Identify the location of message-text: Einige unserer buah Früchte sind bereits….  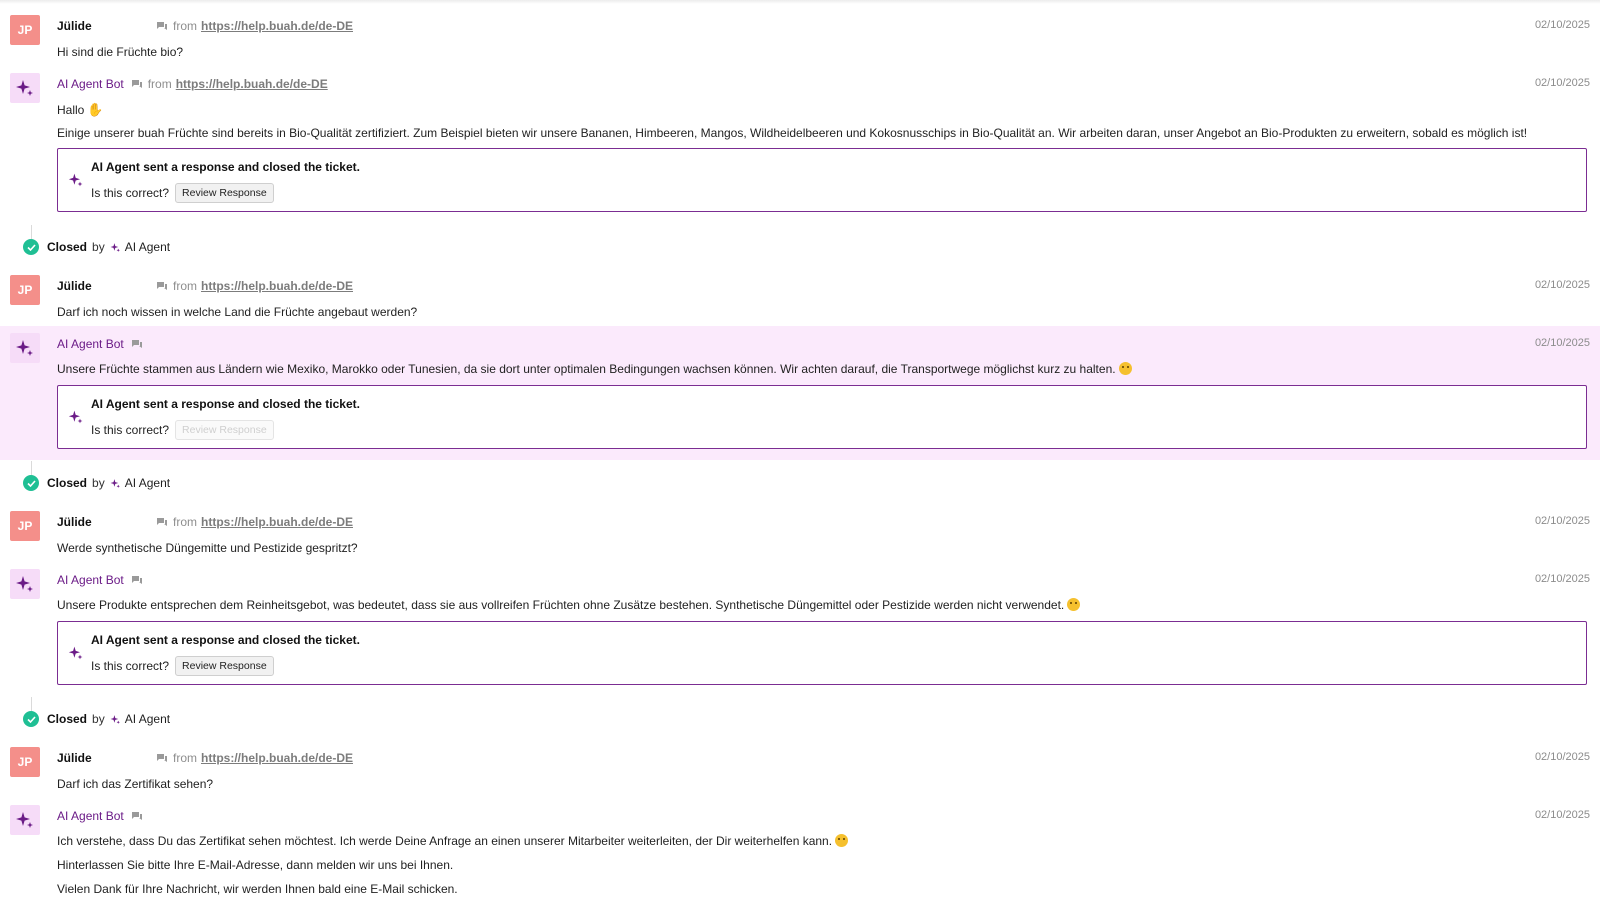
(792, 133).